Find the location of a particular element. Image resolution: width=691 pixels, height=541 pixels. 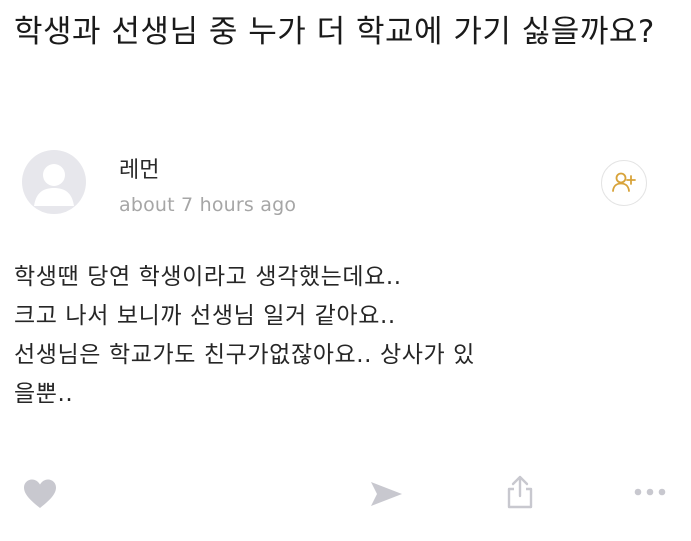

answer-text-line: 을뿐.. is located at coordinates (44, 394).